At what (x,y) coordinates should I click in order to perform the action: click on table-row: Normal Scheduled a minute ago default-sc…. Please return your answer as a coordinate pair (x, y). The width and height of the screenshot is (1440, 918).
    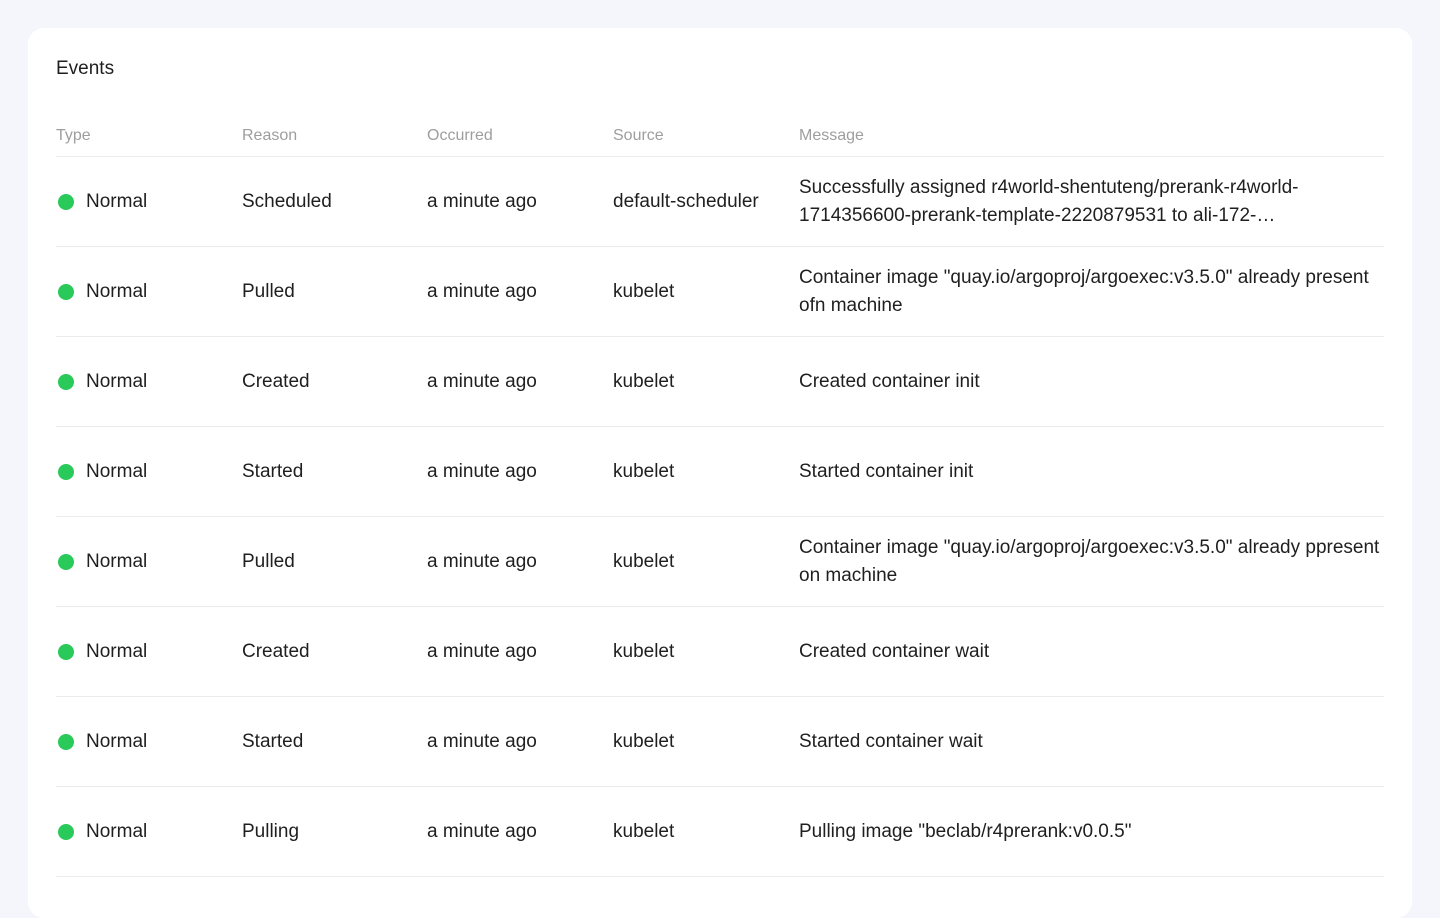
    Looking at the image, I should click on (720, 202).